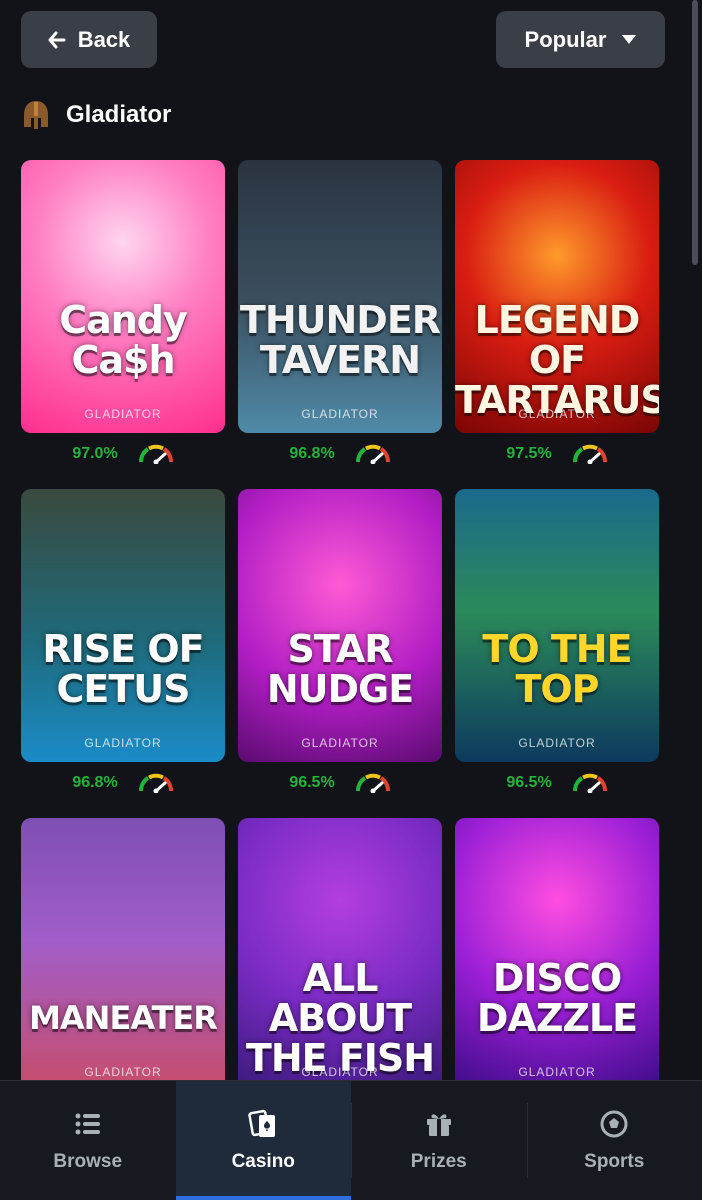 This screenshot has width=702, height=1200. Describe the element at coordinates (88, 1140) in the screenshot. I see `nav-browse: Browse` at that location.